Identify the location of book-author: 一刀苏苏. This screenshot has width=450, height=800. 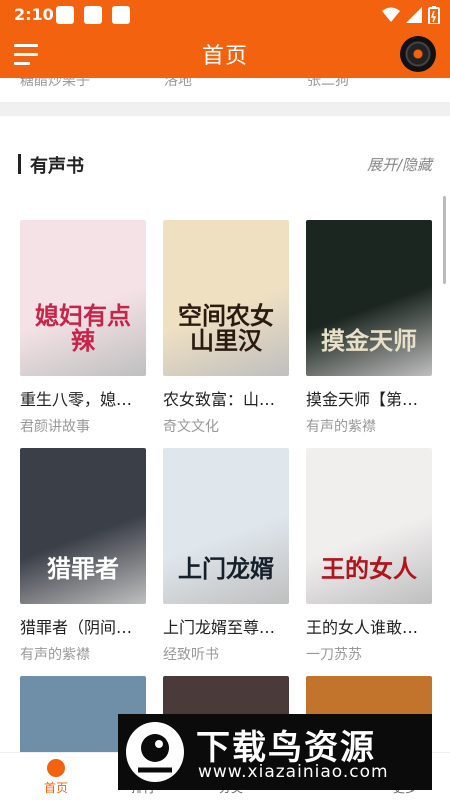
(334, 655).